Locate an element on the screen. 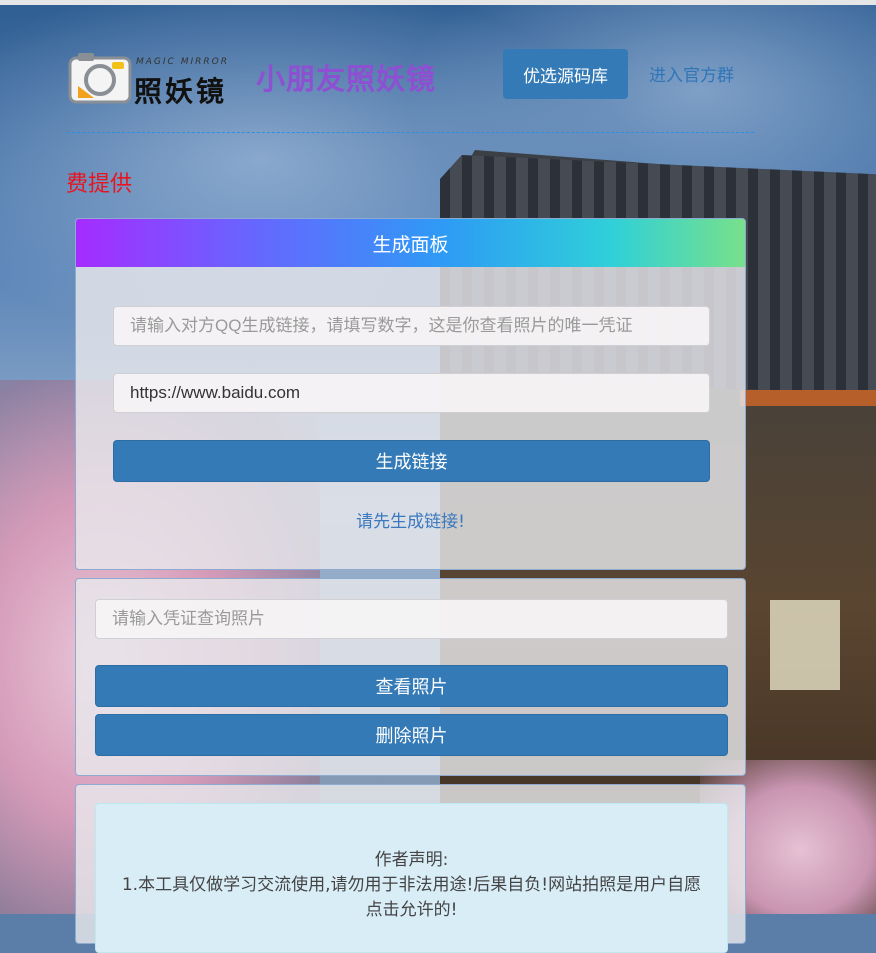  site-logo: MAGIC MIRROR 照妖镜 is located at coordinates (162, 79).